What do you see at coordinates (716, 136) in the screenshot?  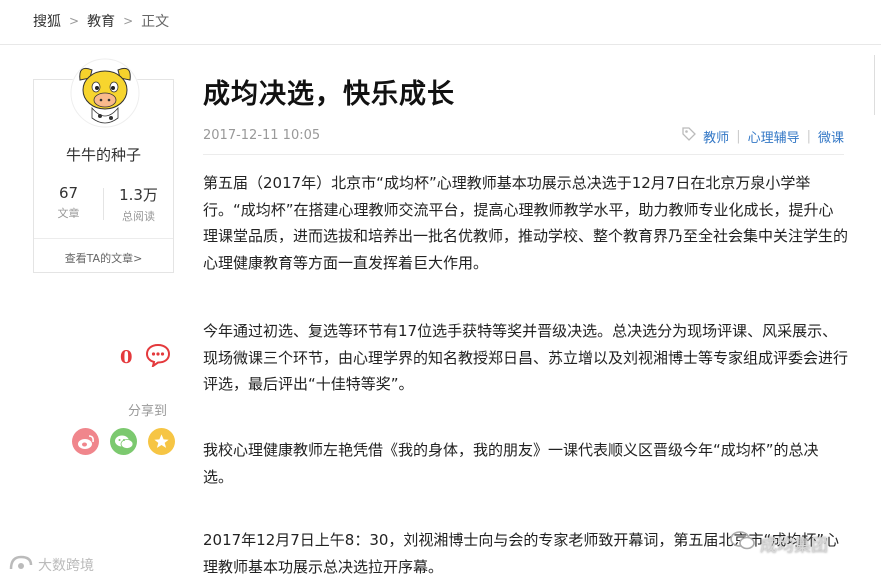 I see `tag-link: 教师` at bounding box center [716, 136].